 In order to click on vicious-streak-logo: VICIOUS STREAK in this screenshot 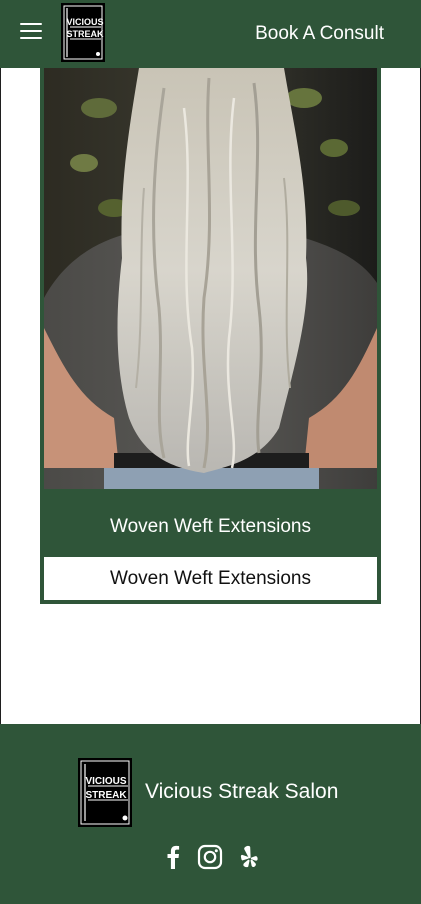, I will do `click(83, 32)`.